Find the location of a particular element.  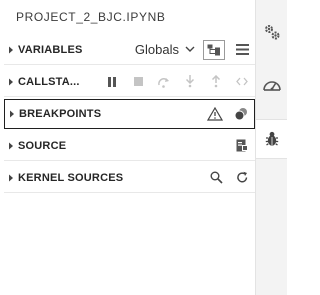

tab-debugger is located at coordinates (271, 139).